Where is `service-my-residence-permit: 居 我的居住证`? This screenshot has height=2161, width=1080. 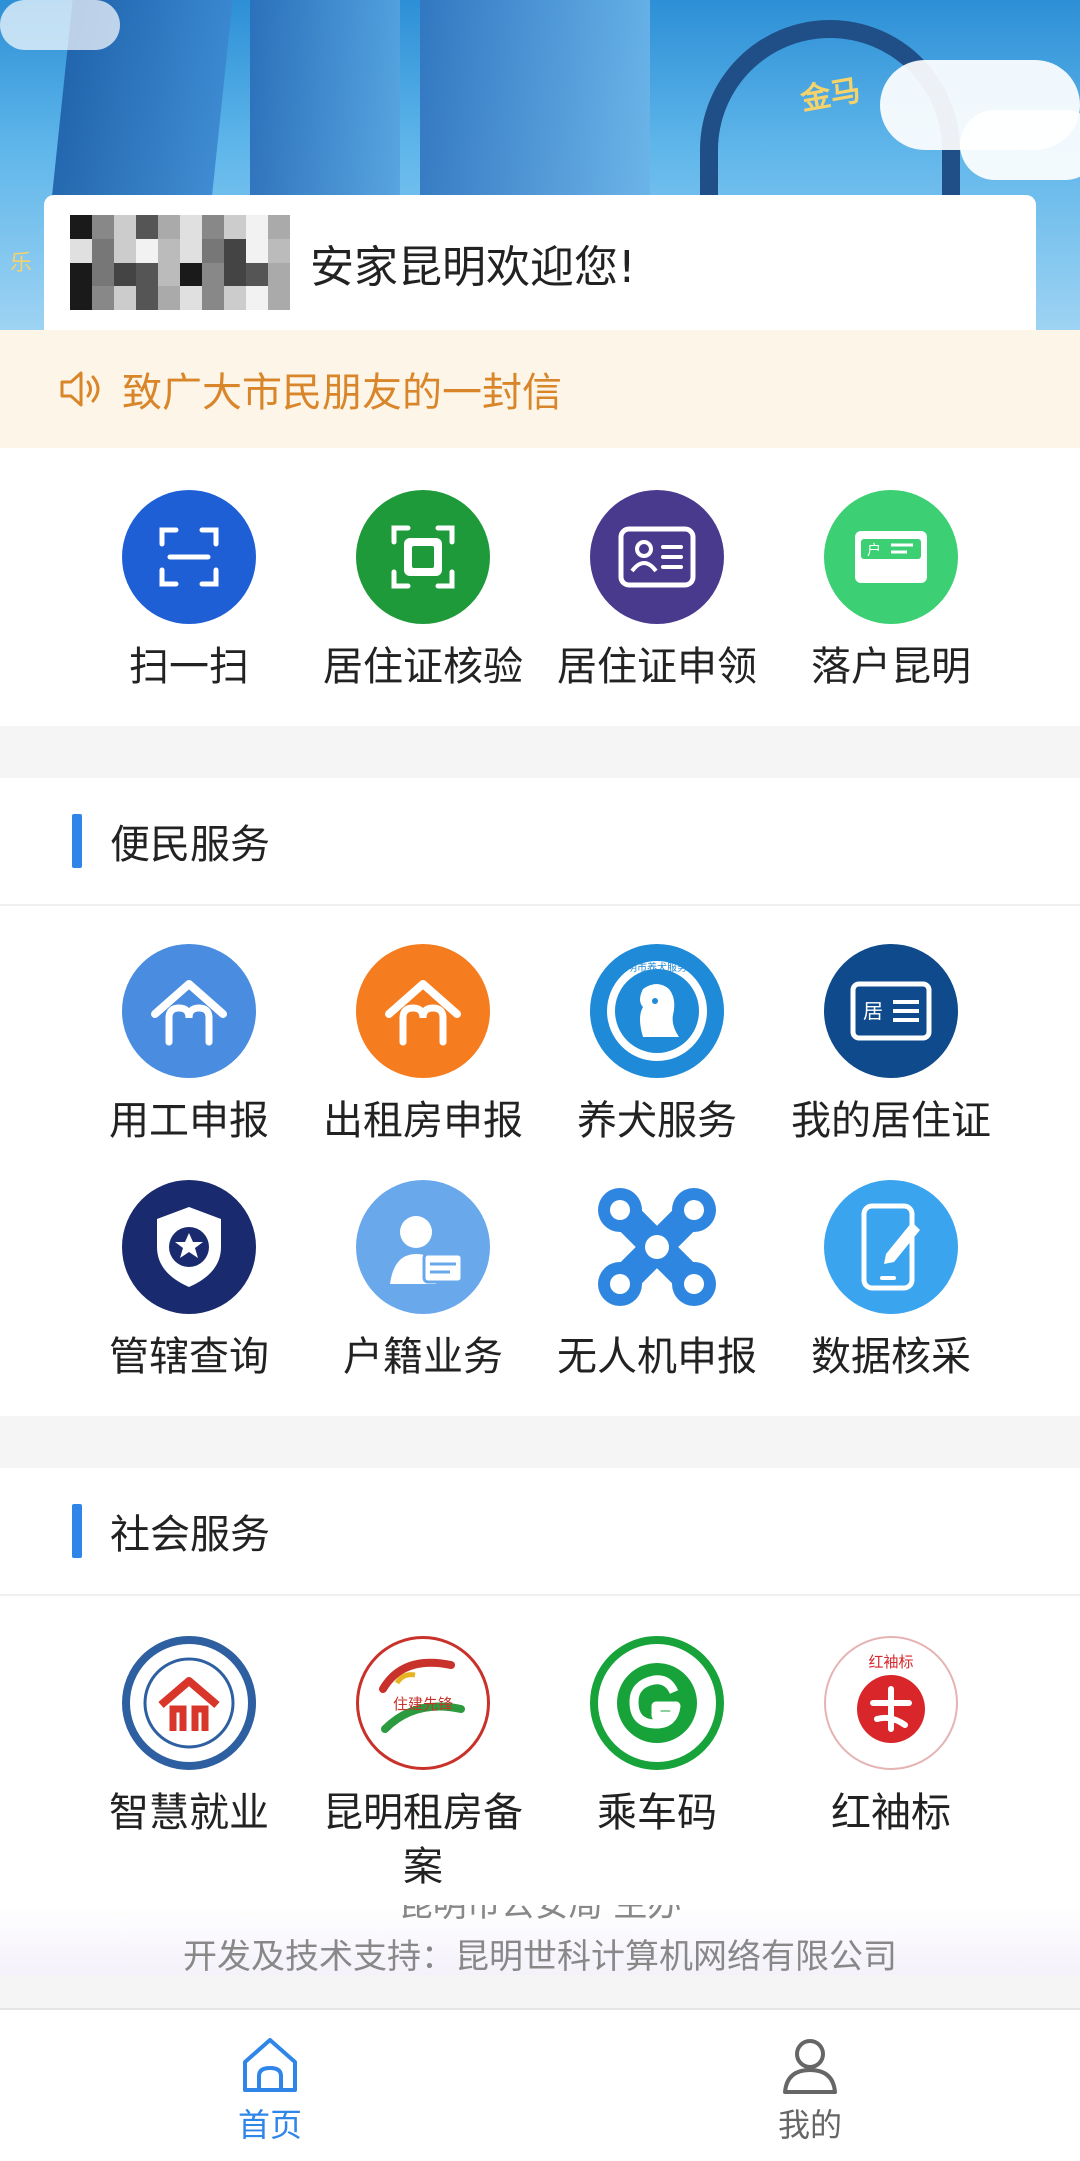 service-my-residence-permit: 居 我的居住证 is located at coordinates (891, 1046).